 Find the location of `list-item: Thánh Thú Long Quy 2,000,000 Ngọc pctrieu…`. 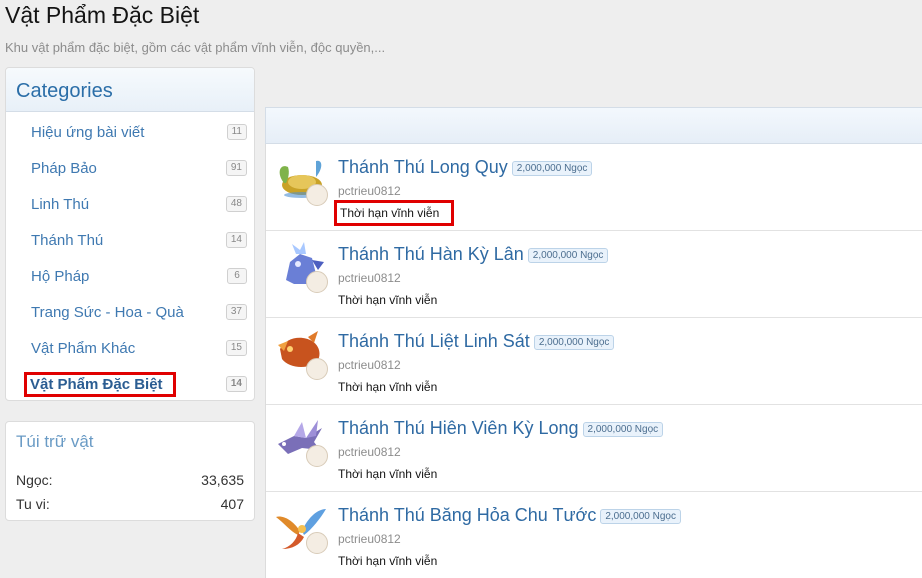

list-item: Thánh Thú Long Quy 2,000,000 Ngọc pctrieu… is located at coordinates (594, 187).